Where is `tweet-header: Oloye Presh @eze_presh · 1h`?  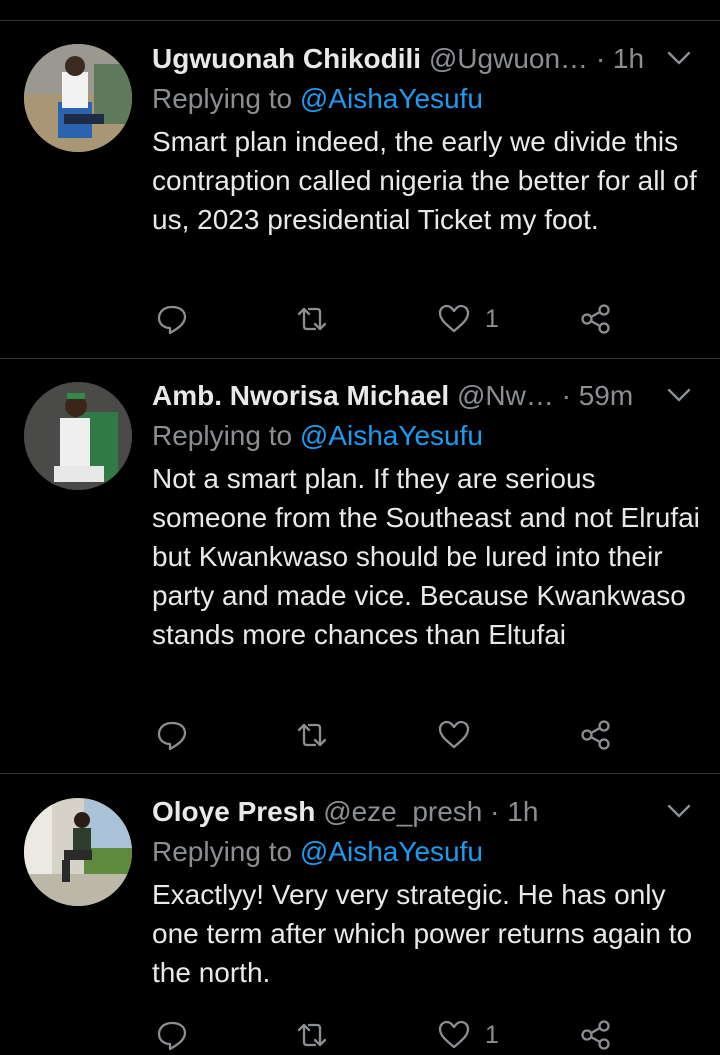 tweet-header: Oloye Presh @eze_presh · 1h is located at coordinates (422, 812).